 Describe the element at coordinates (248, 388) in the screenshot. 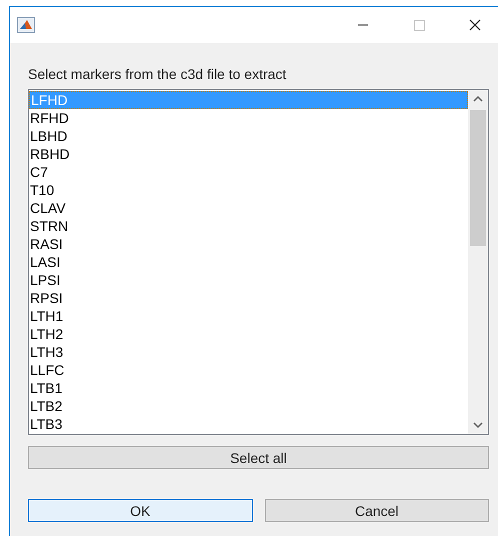

I see `list-item: LTB1` at that location.